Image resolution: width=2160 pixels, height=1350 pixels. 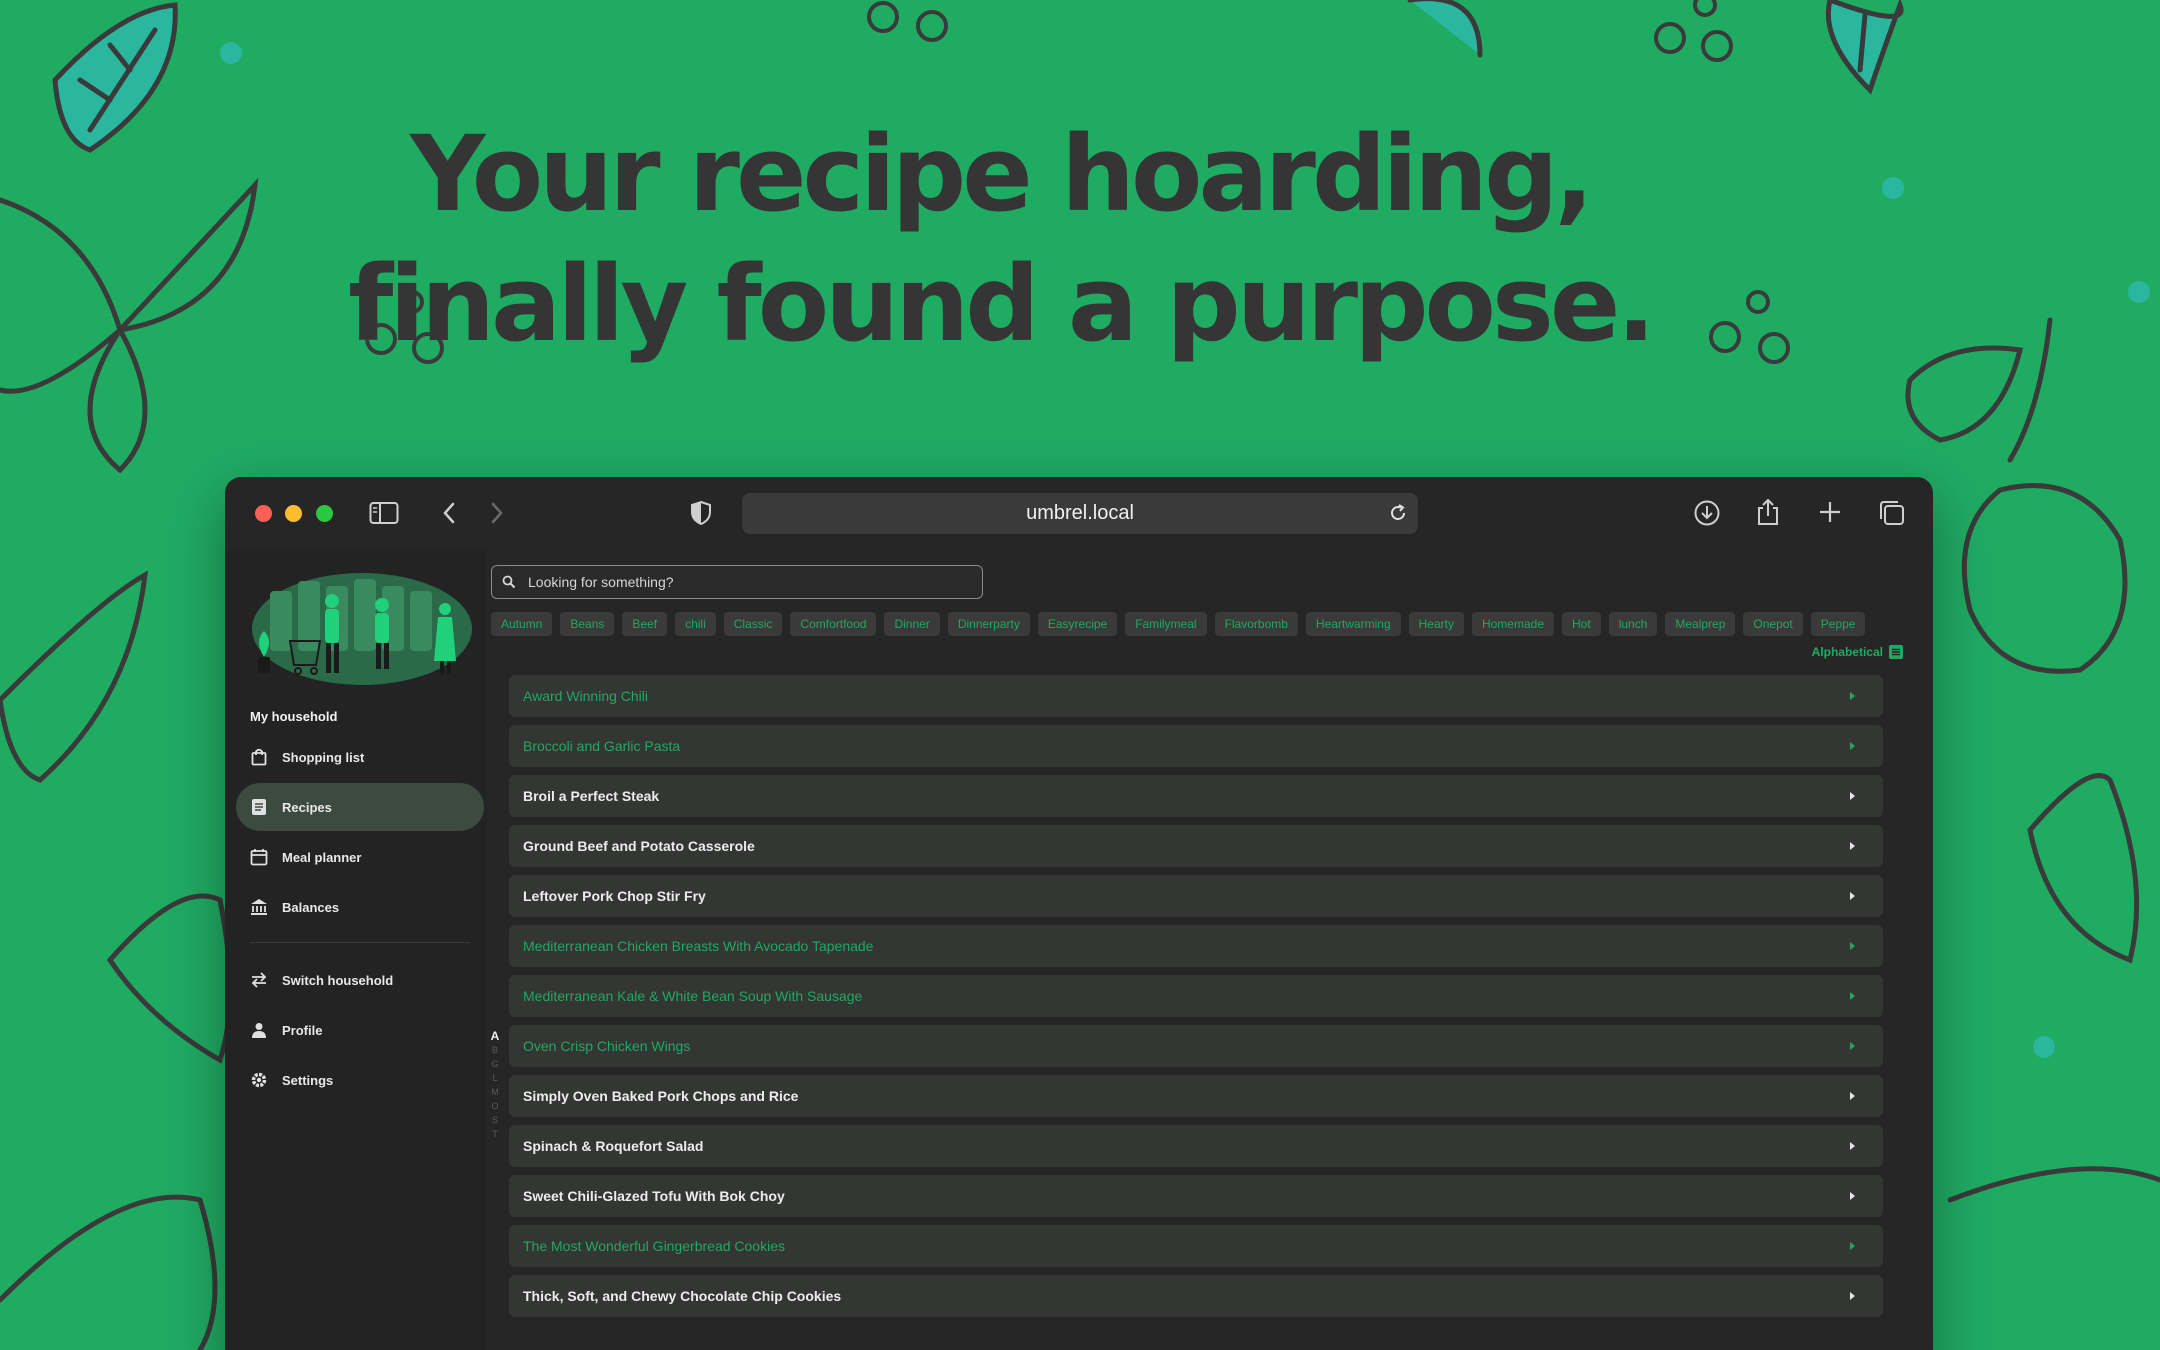 What do you see at coordinates (654, 1196) in the screenshot?
I see `recipe-title: Sweet Chili-Glazed Tofu With Bok Choy` at bounding box center [654, 1196].